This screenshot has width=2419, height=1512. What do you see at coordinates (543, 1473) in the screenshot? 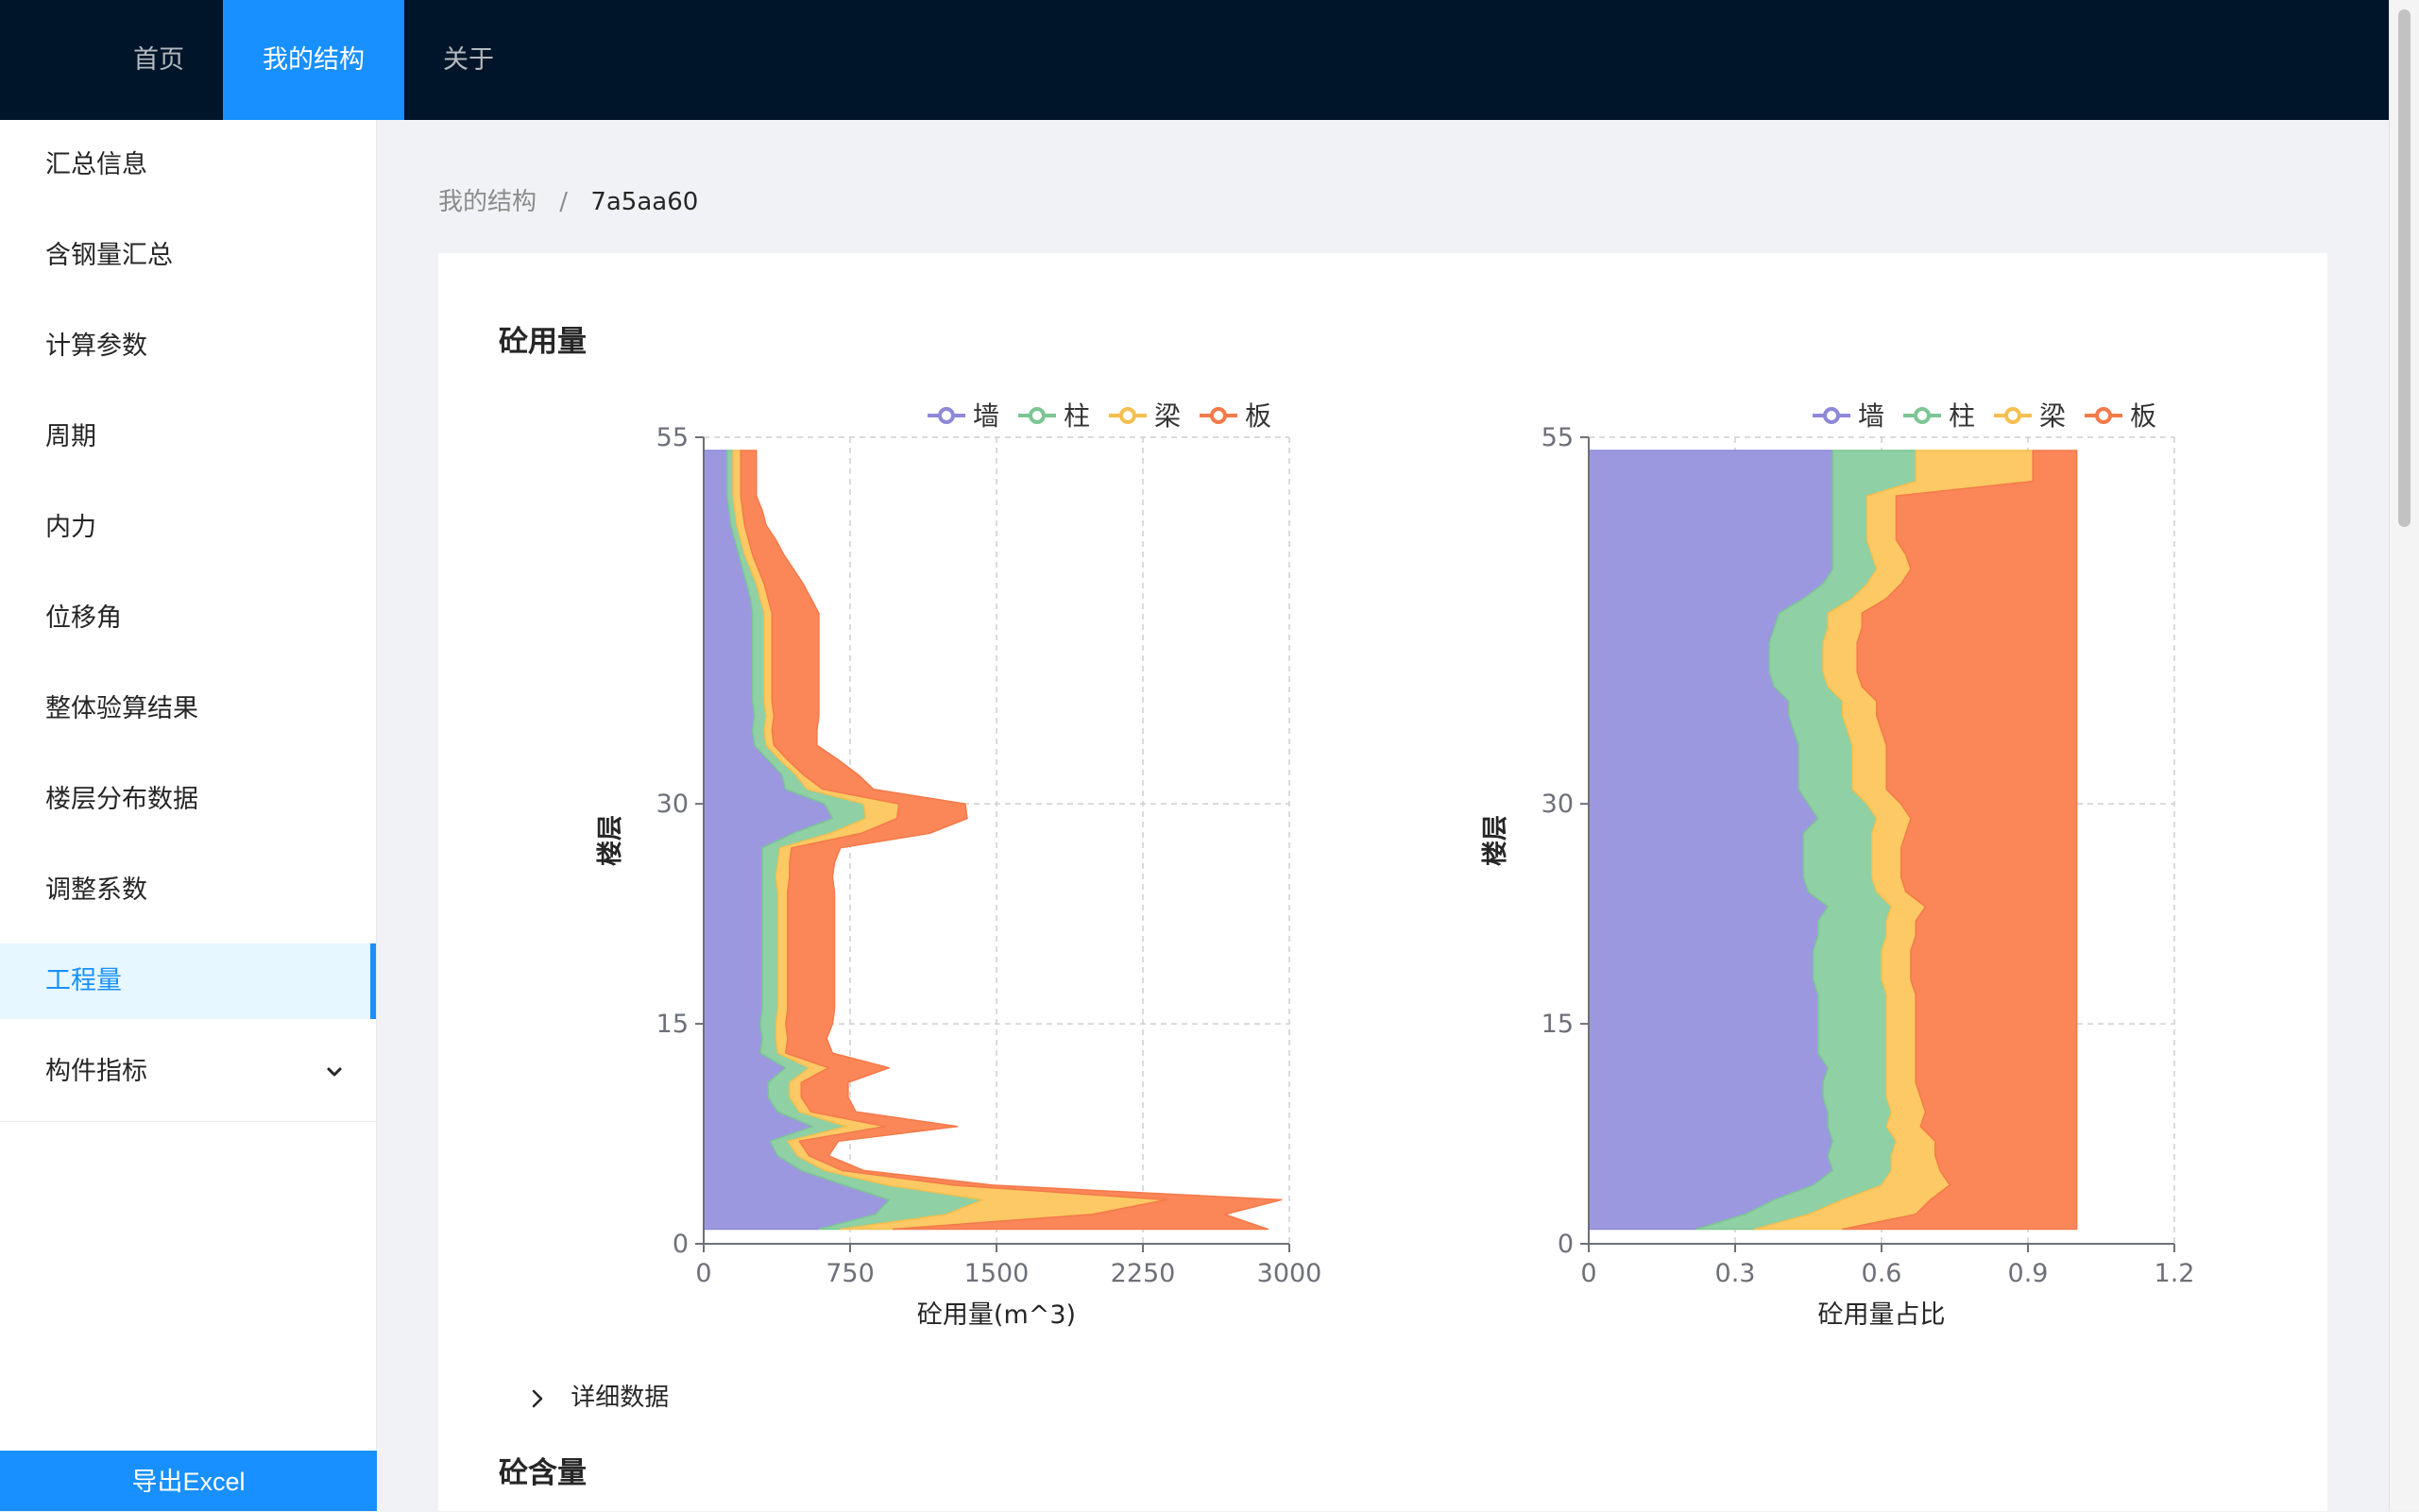
I see `section-title-concrete-content: 砼含量` at bounding box center [543, 1473].